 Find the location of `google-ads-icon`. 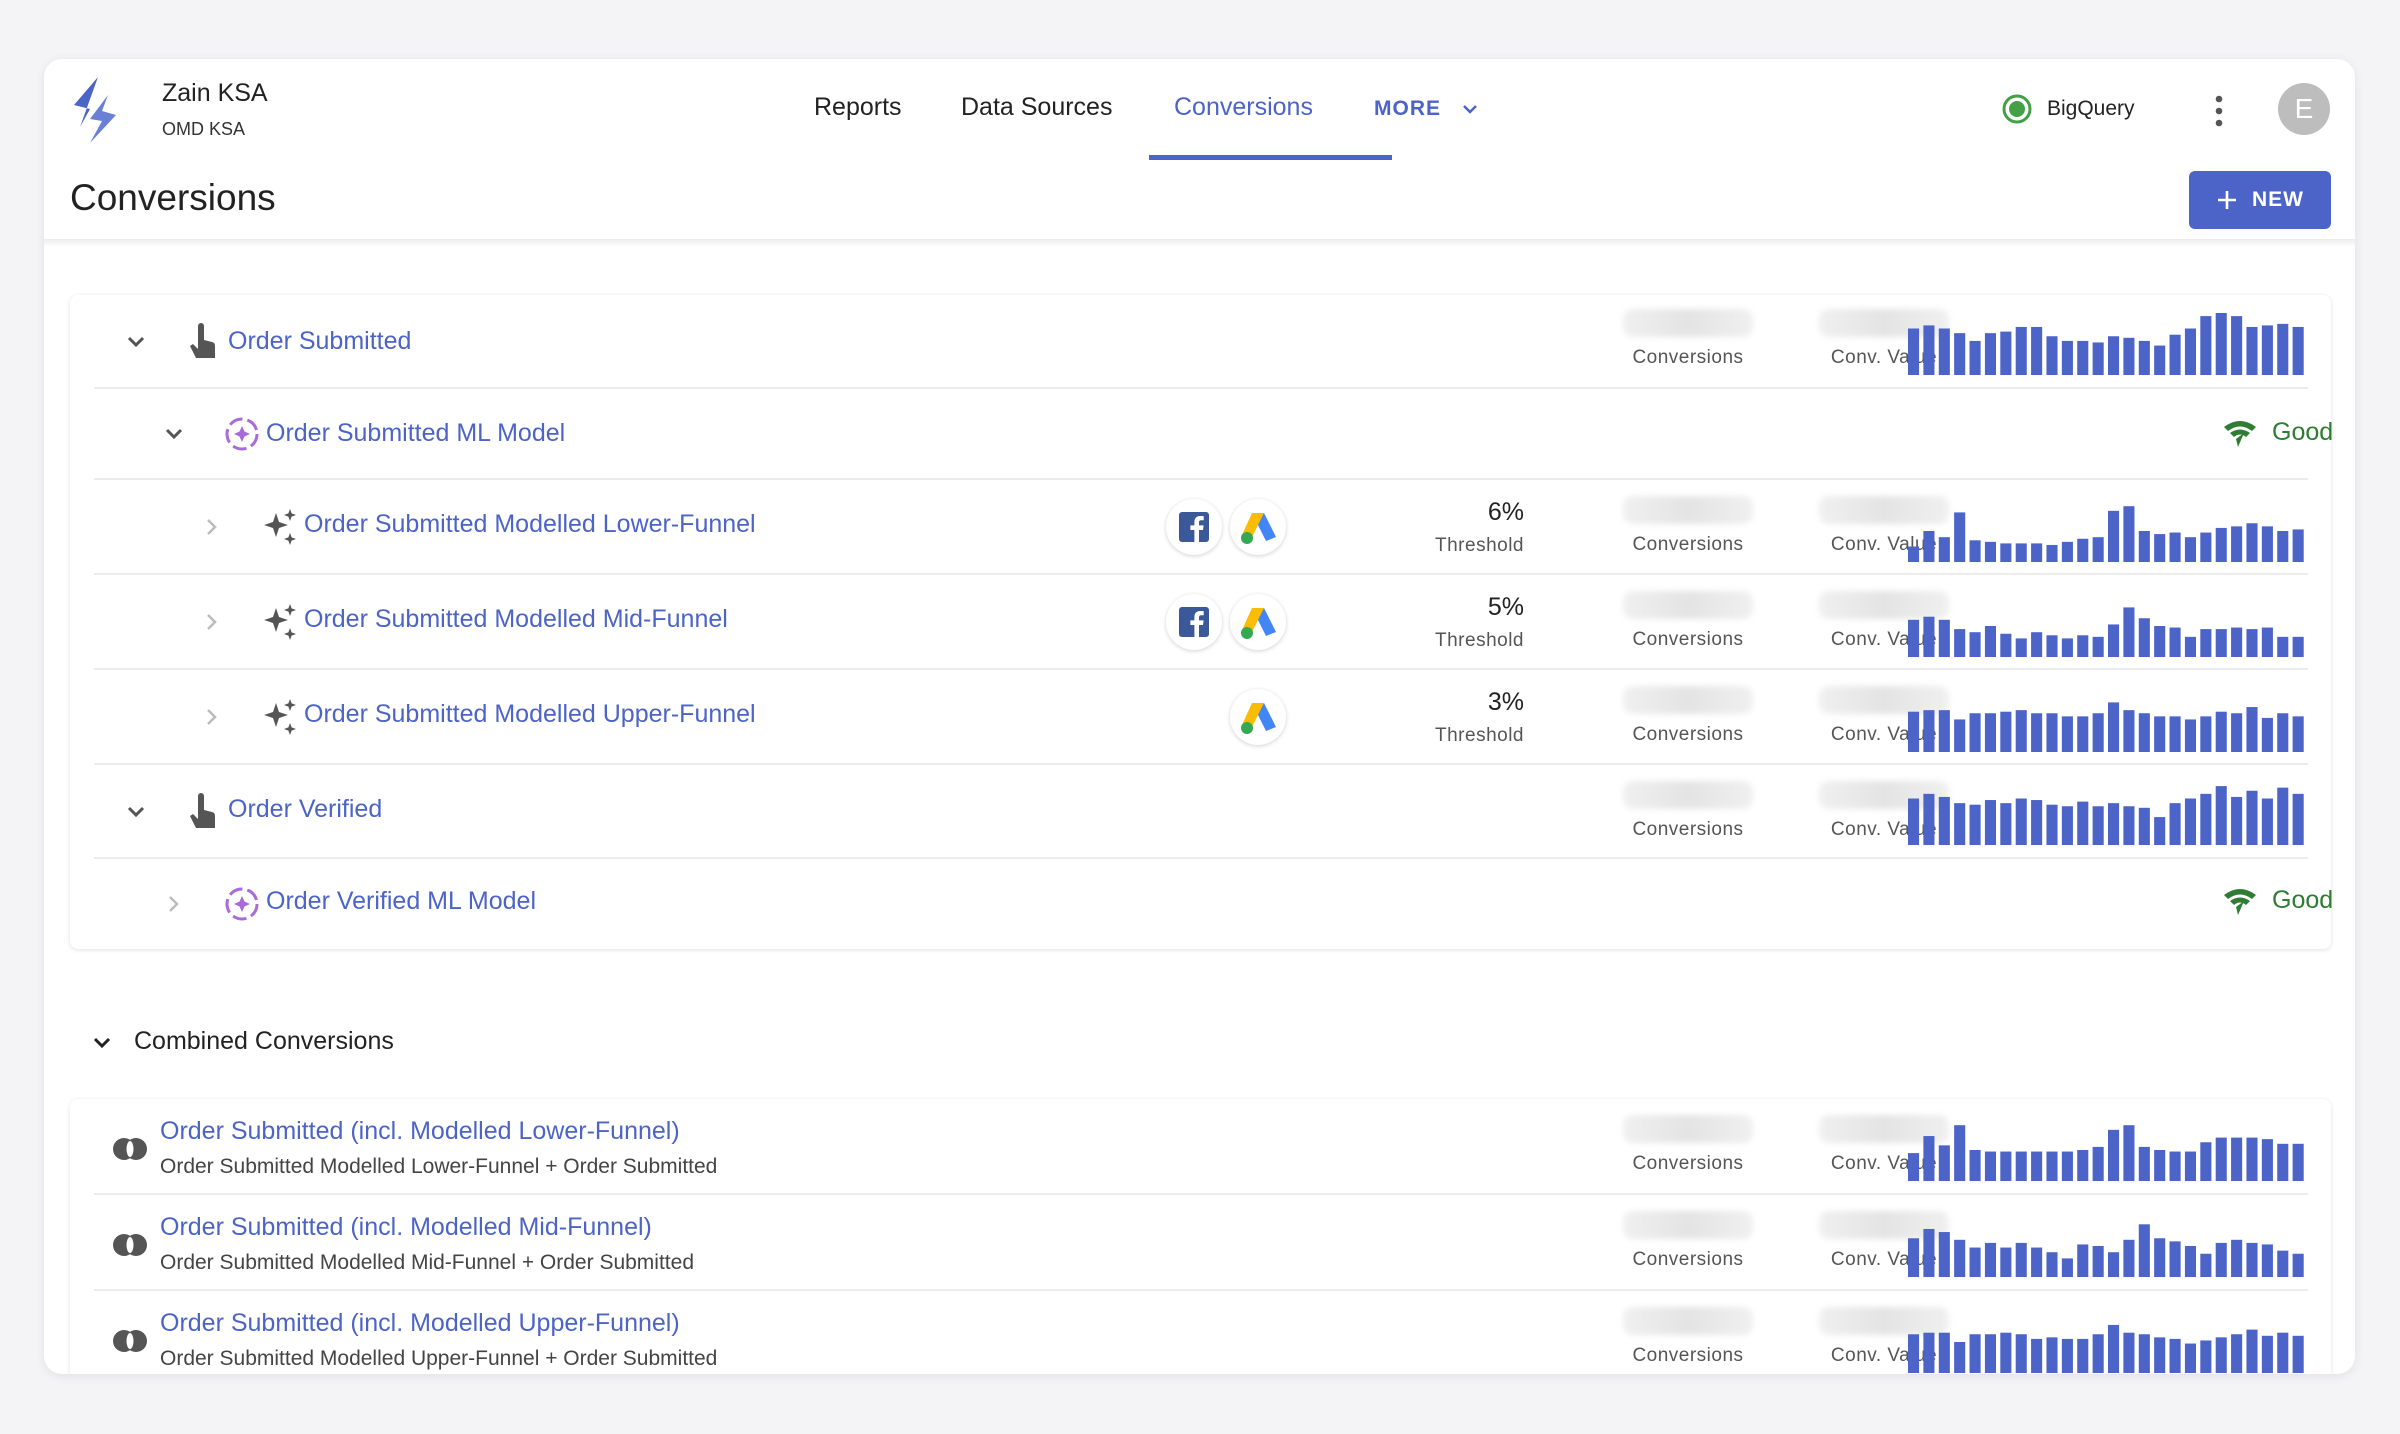

google-ads-icon is located at coordinates (1258, 527).